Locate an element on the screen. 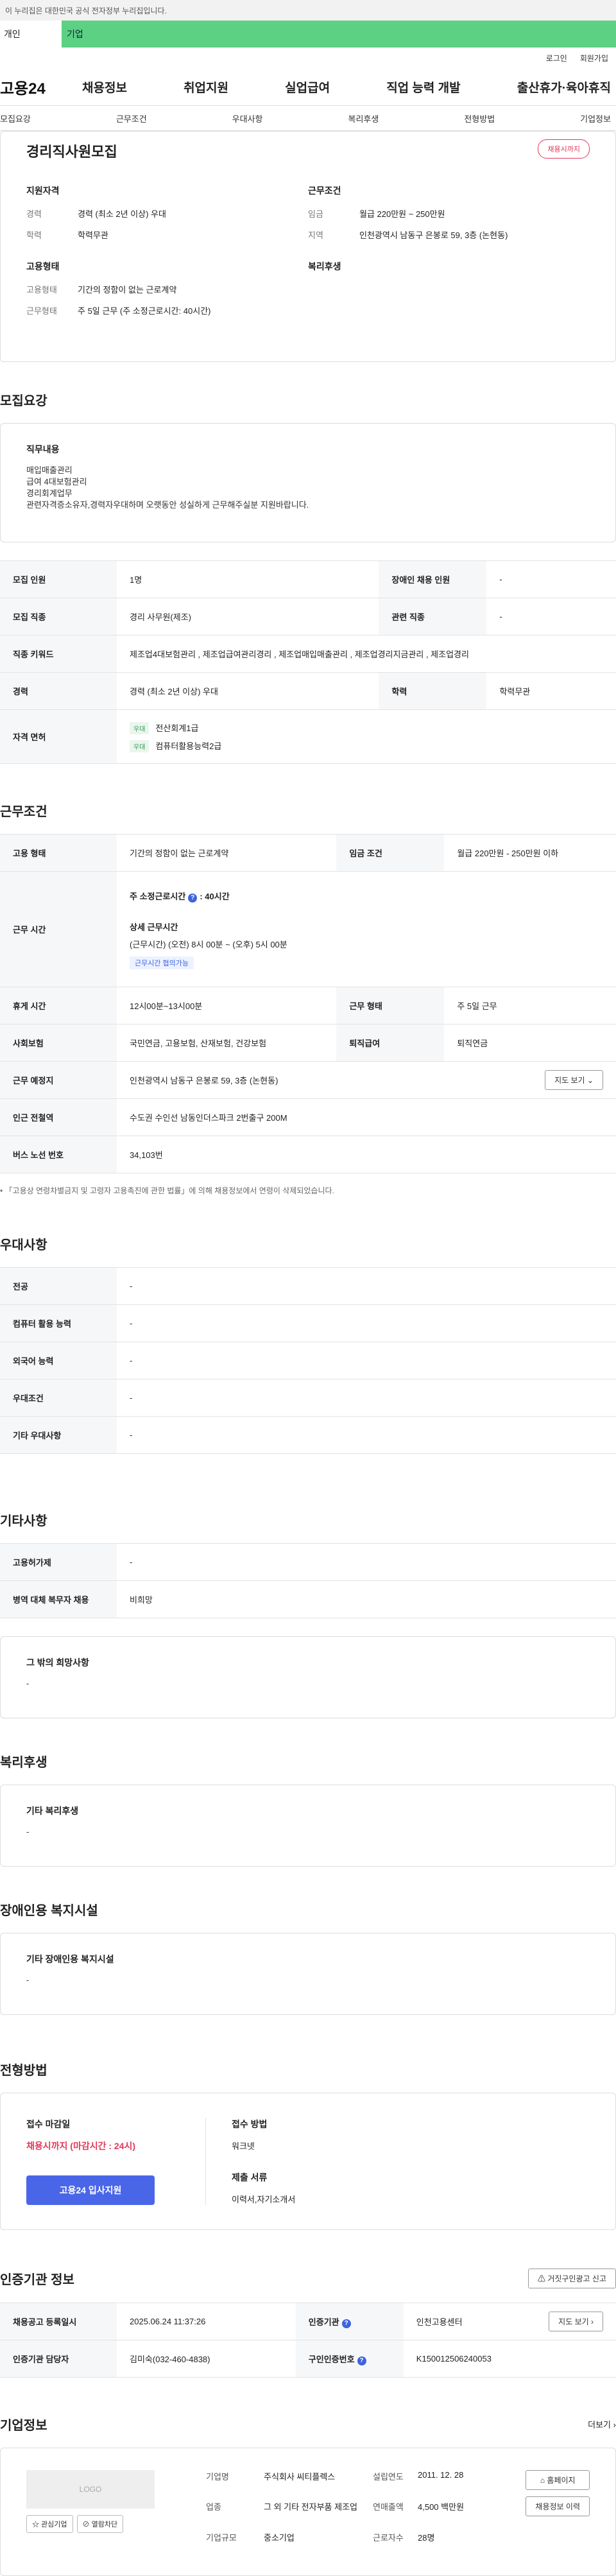 This screenshot has width=616, height=2576. company-logo: LOGO is located at coordinates (91, 2490).